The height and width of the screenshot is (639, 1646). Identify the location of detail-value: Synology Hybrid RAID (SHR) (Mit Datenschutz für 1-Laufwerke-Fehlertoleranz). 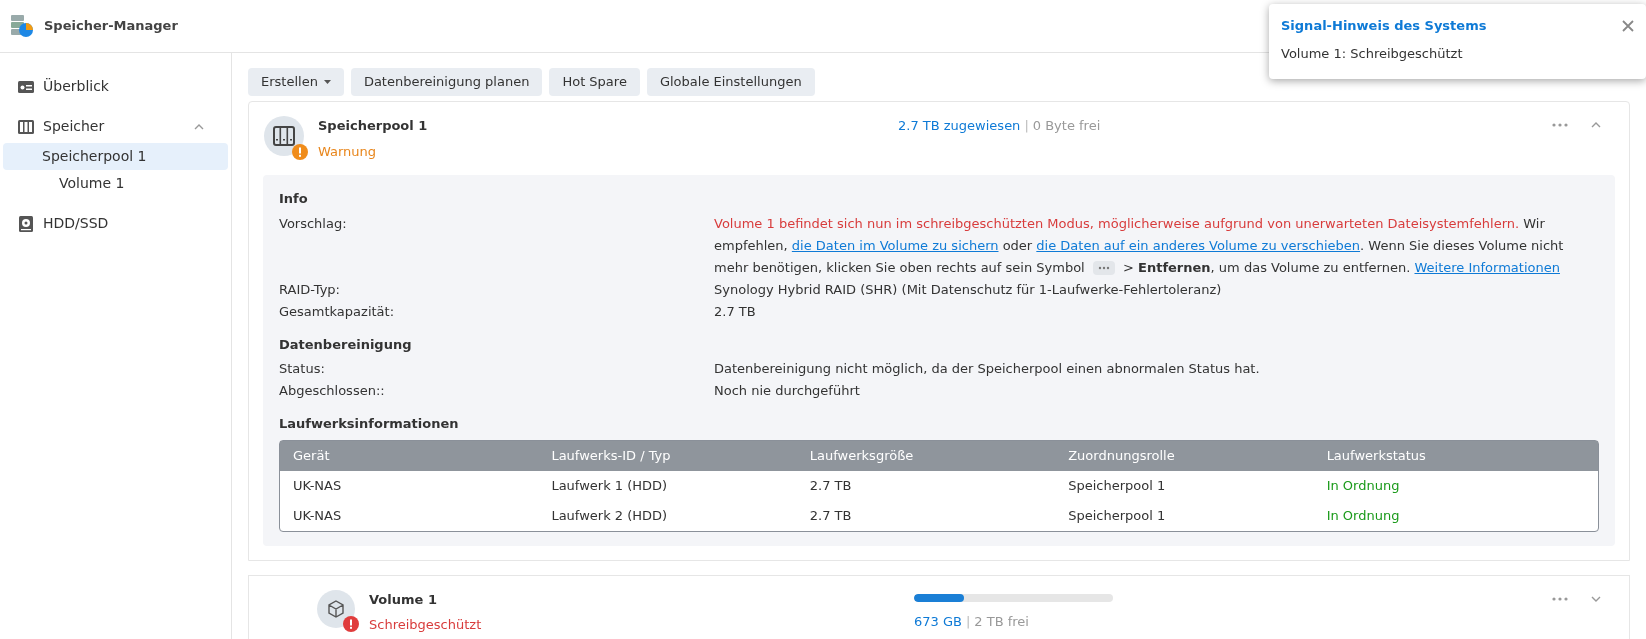
(968, 289).